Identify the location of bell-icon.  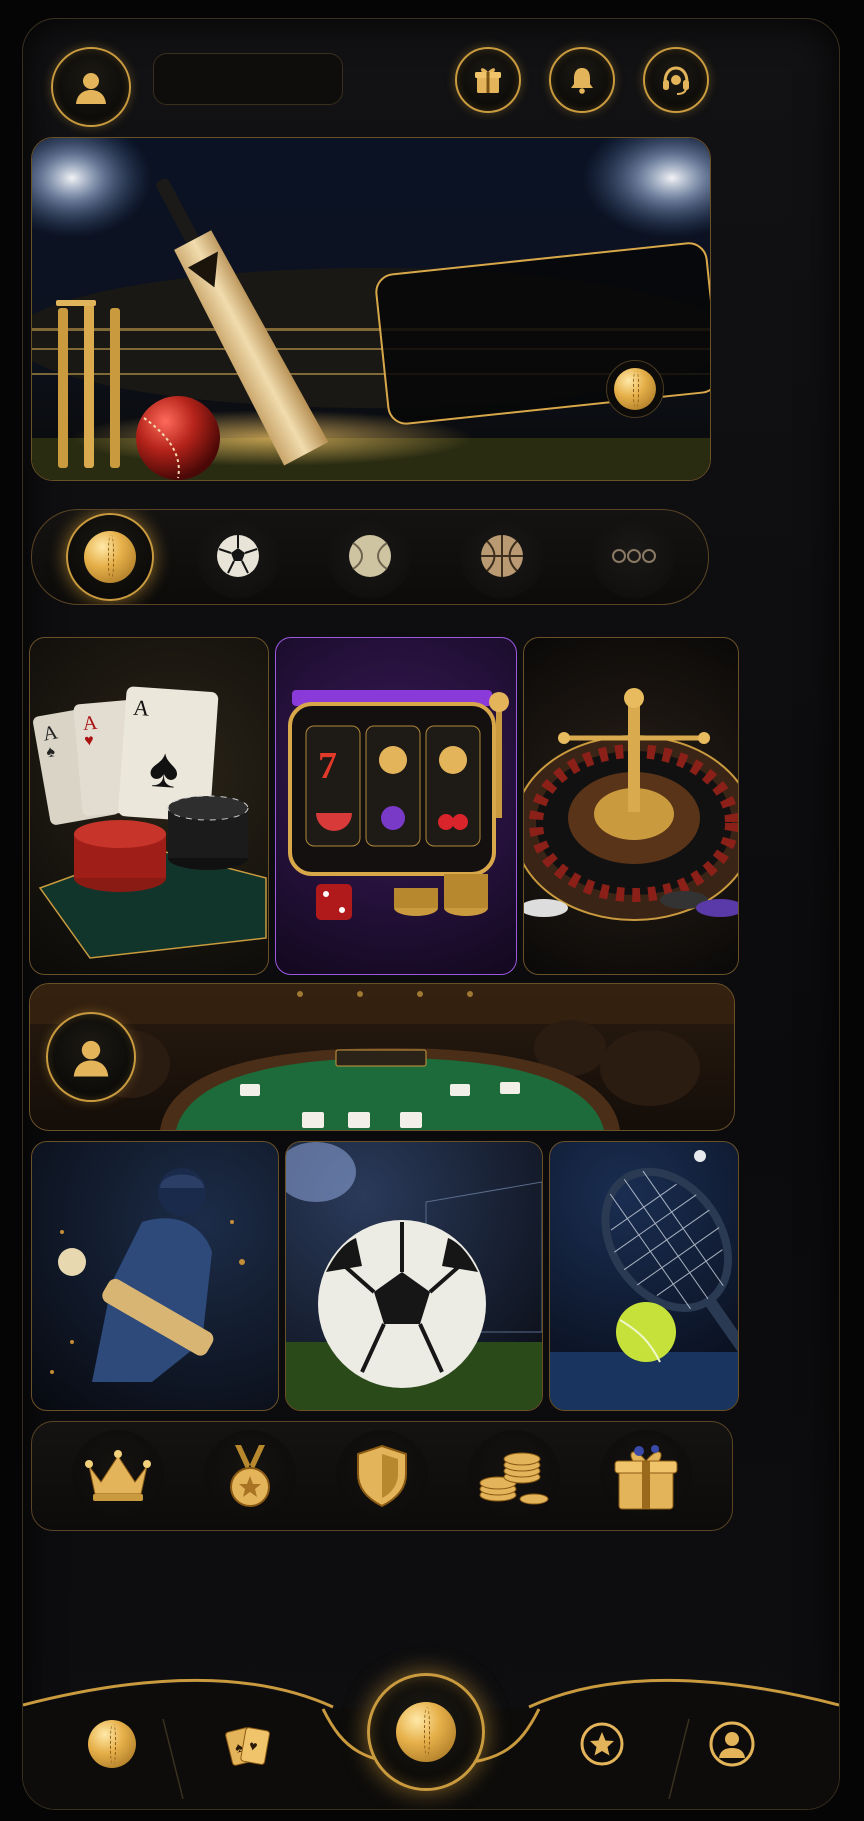
(582, 81).